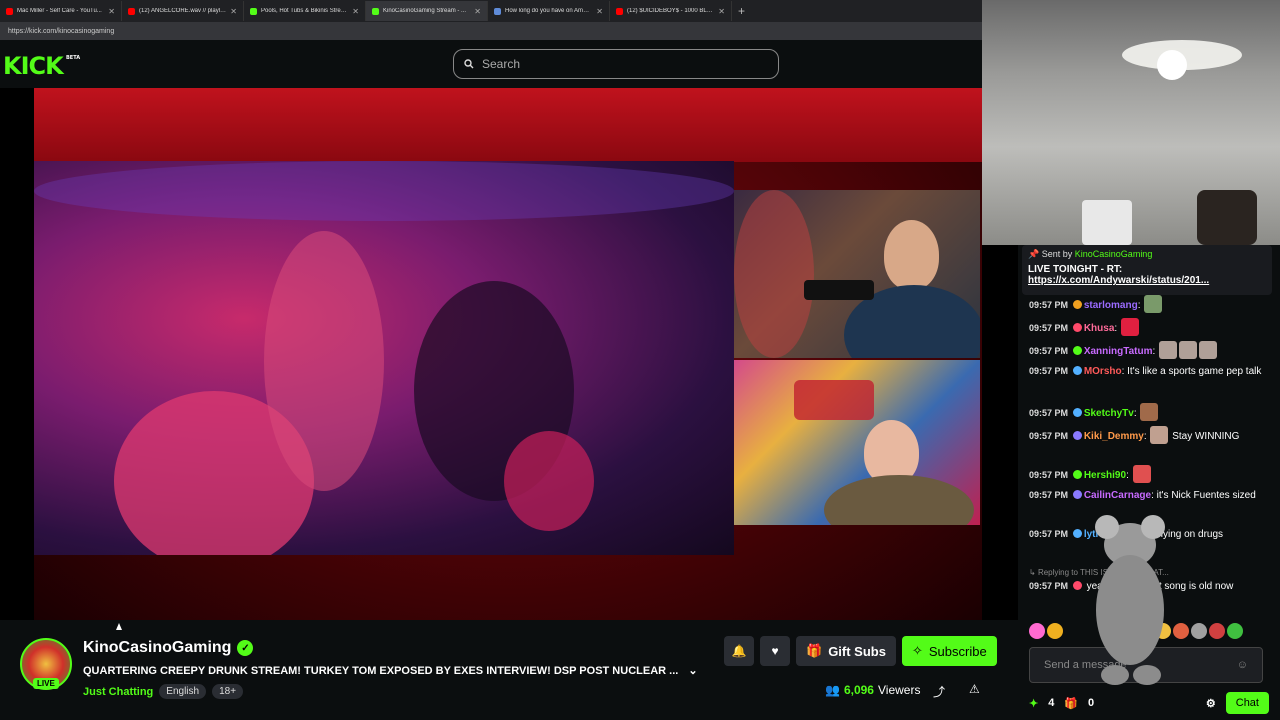 Image resolution: width=1280 pixels, height=720 pixels. I want to click on rat-overlay-icon, so click(1130, 600).